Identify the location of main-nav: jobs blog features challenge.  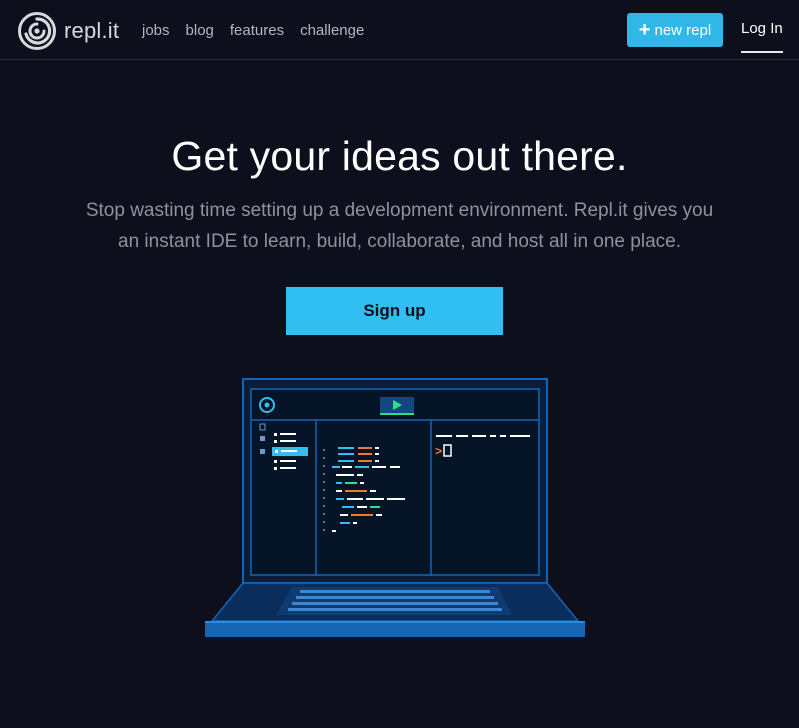
(261, 30).